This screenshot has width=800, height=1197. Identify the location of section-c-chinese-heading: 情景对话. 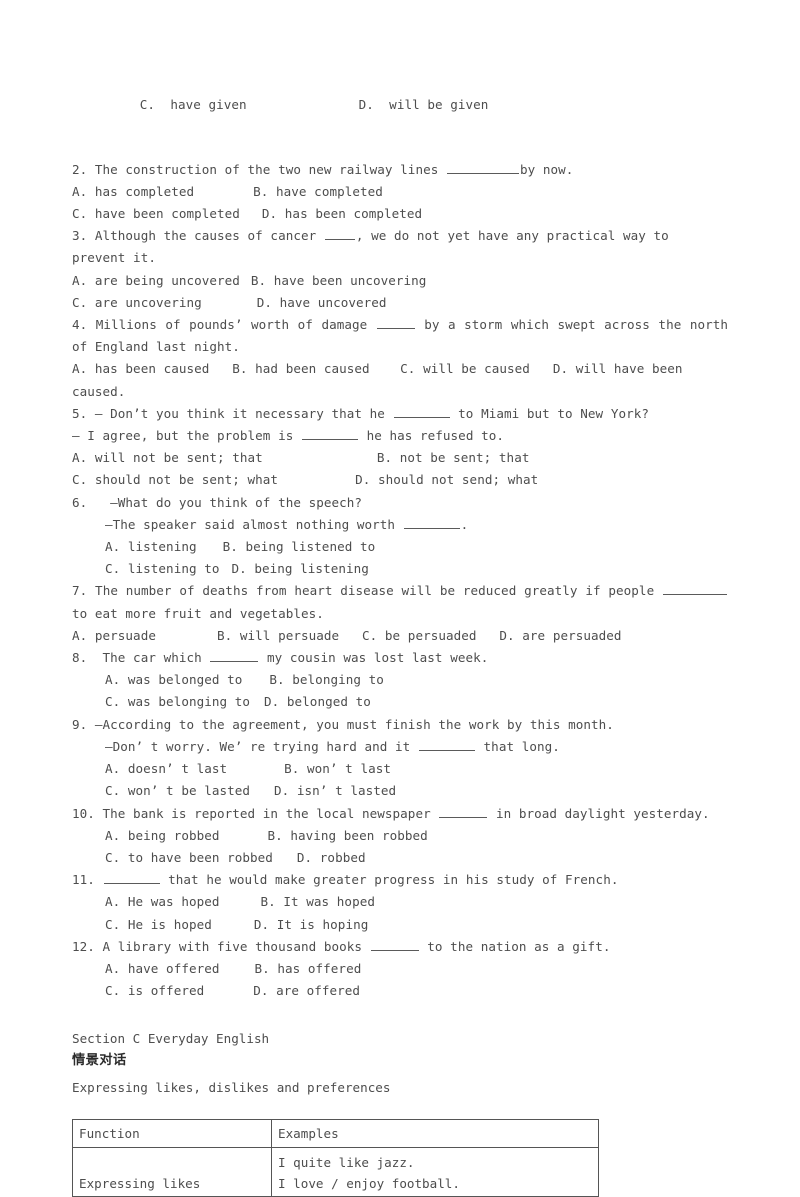
(99, 1060).